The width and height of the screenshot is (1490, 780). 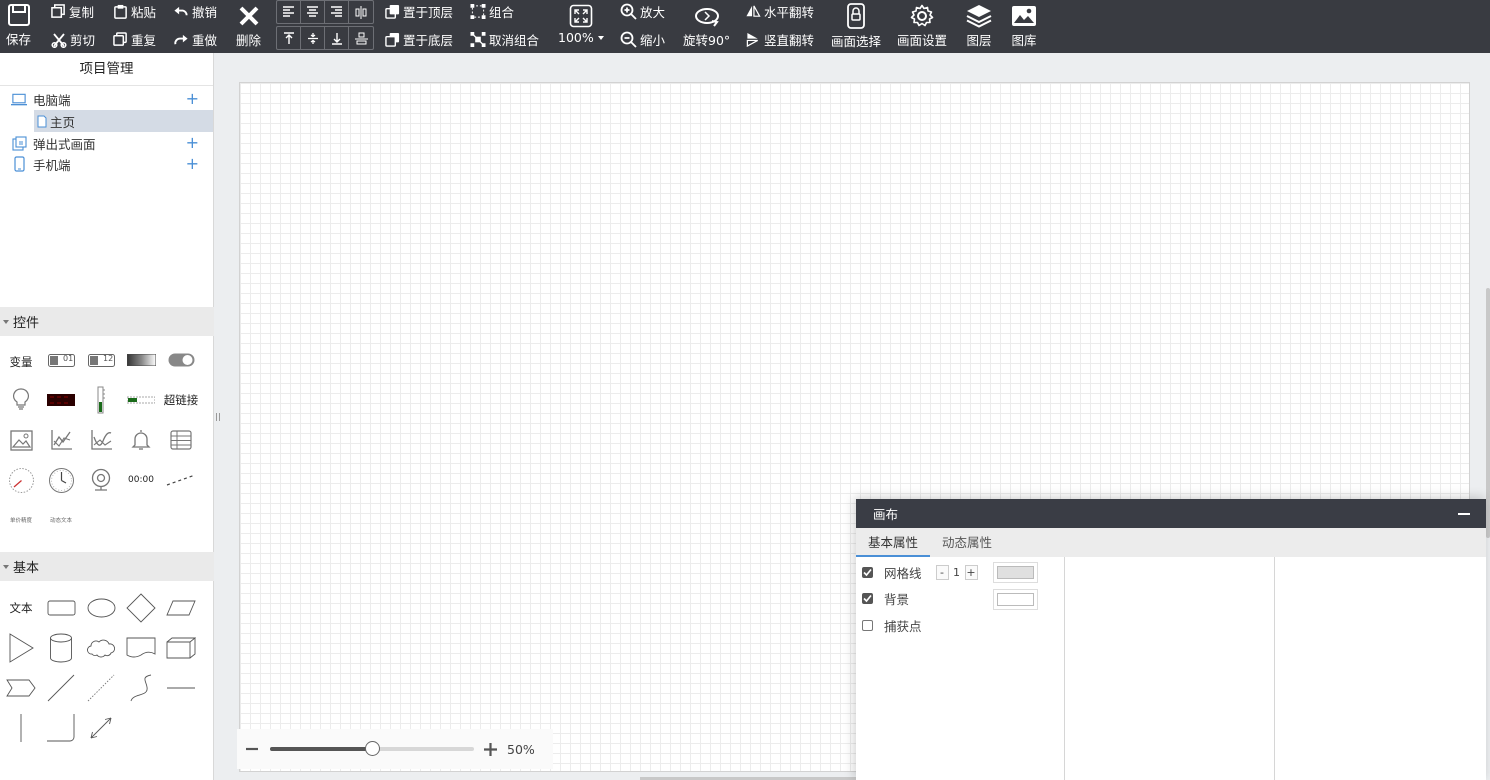 What do you see at coordinates (289, 38) in the screenshot?
I see `align-top-button` at bounding box center [289, 38].